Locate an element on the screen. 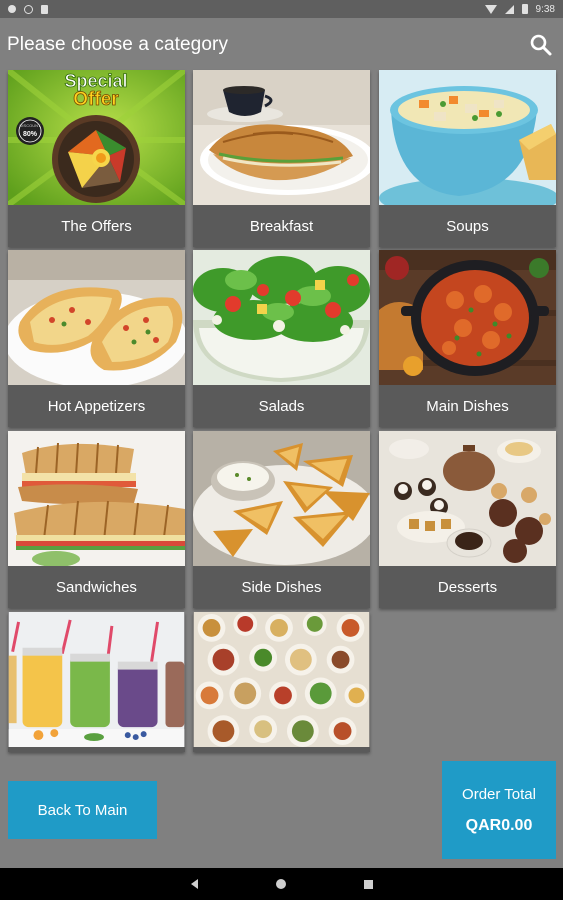  dessert-table-image is located at coordinates (467, 498).